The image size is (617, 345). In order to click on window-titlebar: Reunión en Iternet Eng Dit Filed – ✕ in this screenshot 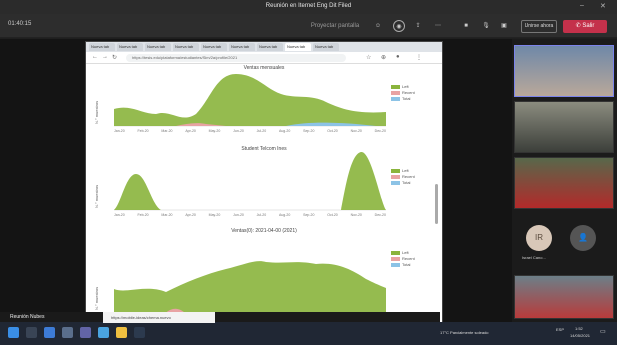, I will do `click(308, 7)`.